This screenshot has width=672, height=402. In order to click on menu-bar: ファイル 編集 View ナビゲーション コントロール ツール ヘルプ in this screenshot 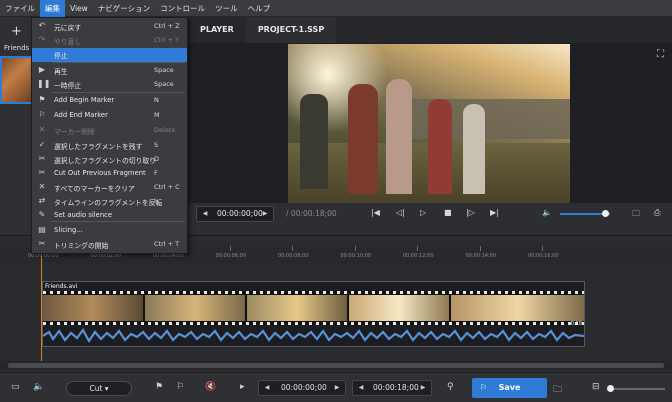, I will do `click(336, 8)`.